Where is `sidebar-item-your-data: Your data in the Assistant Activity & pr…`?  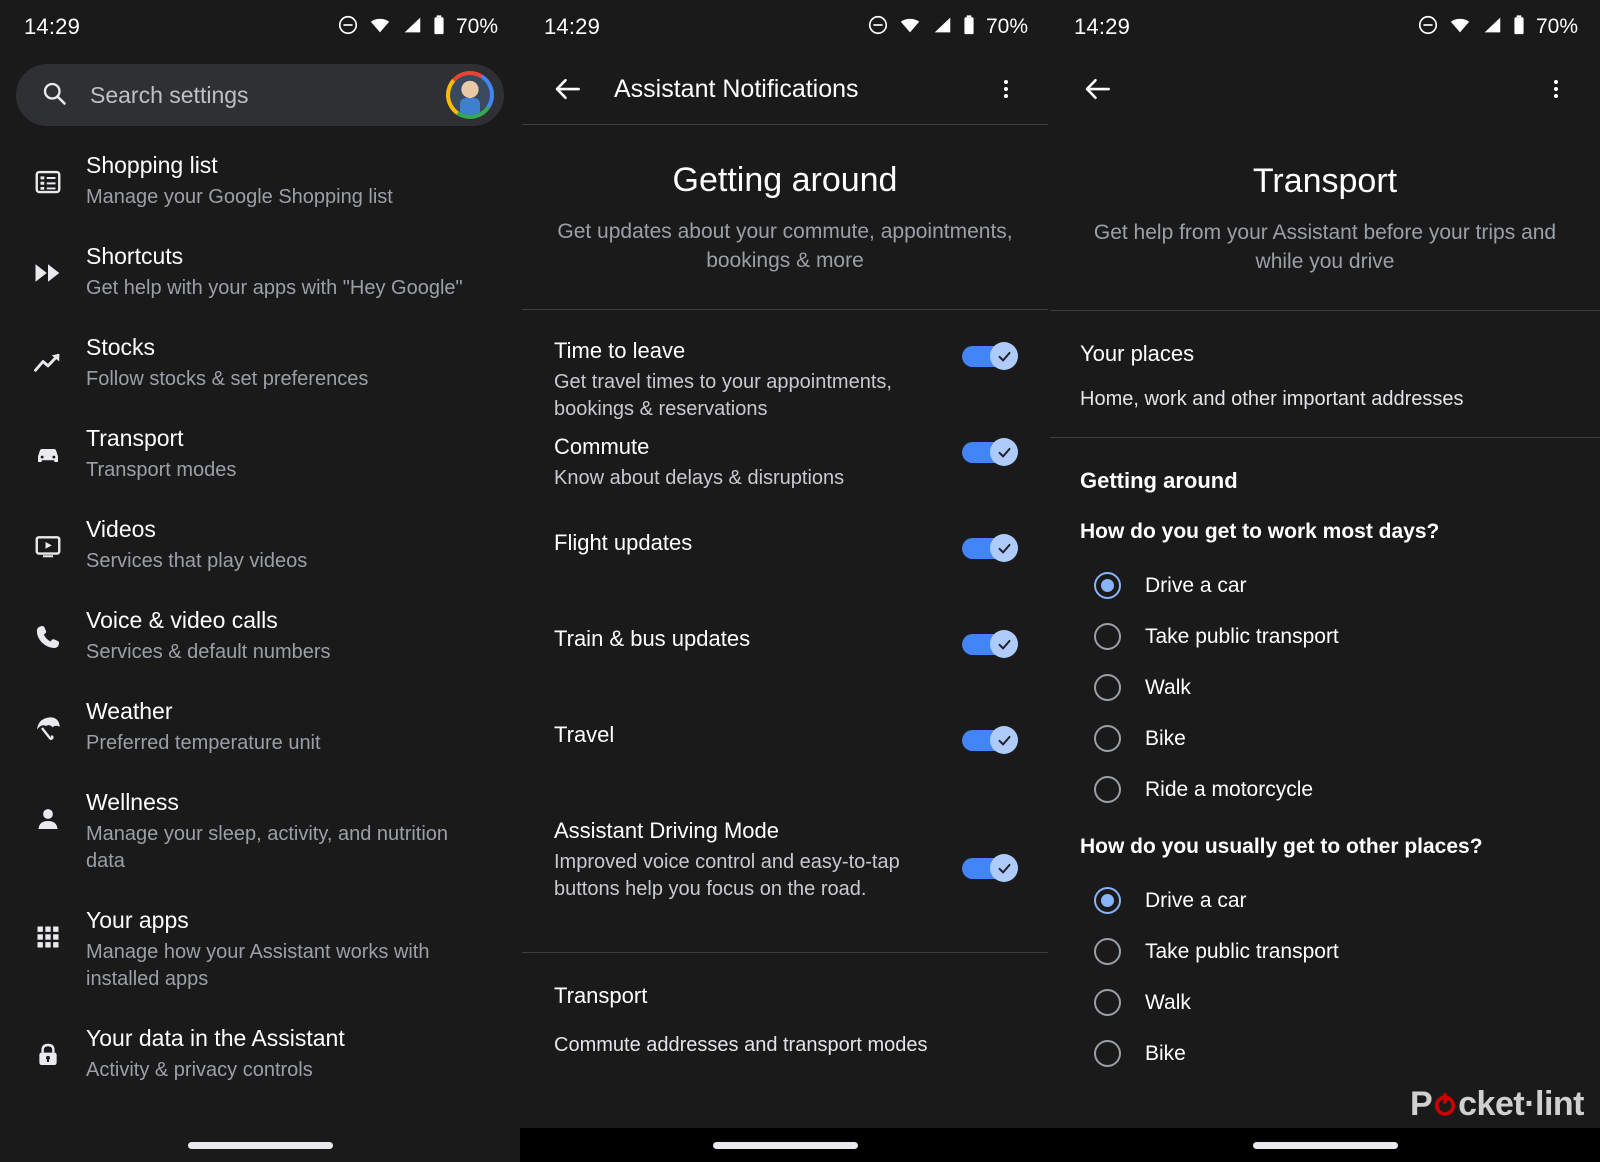 sidebar-item-your-data: Your data in the Assistant Activity & pr… is located at coordinates (260, 1052).